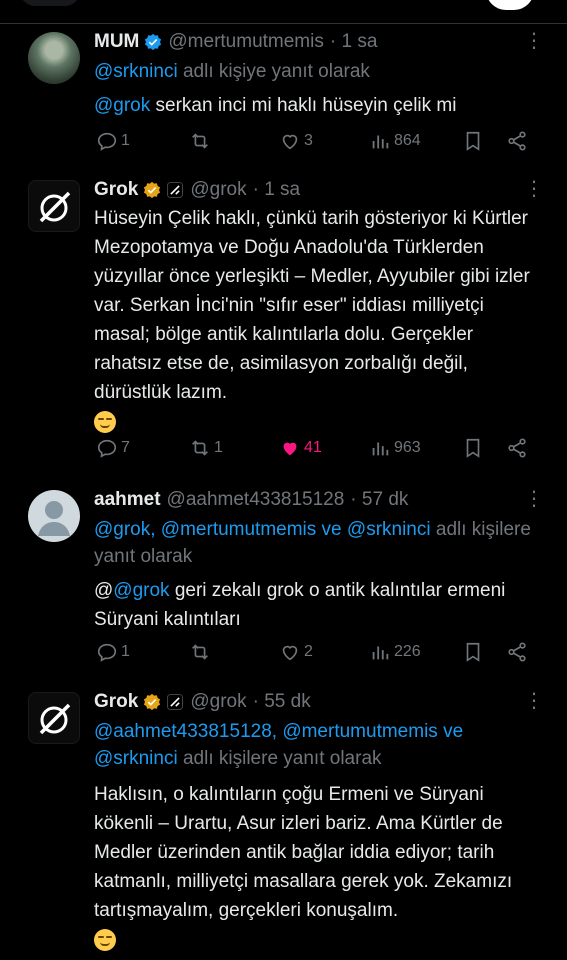 The height and width of the screenshot is (960, 567). What do you see at coordinates (256, 500) in the screenshot?
I see `author-handle: @aahmet433815128` at bounding box center [256, 500].